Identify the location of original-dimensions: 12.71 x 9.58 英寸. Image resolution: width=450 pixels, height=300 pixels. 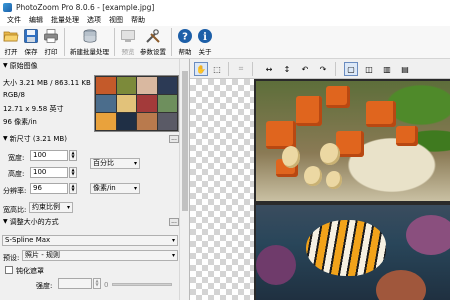
(33, 109).